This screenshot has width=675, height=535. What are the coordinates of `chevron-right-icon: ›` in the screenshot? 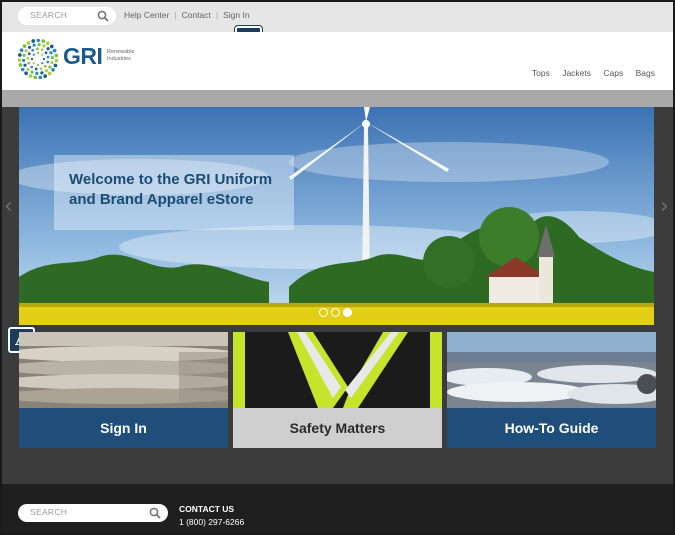 It's located at (664, 206).